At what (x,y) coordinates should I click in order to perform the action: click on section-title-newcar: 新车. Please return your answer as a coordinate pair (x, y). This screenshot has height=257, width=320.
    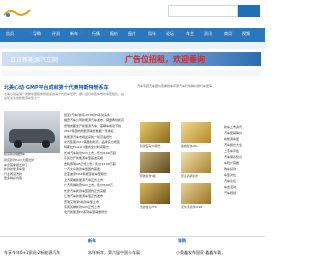
    Looking at the image, I should click on (92, 241).